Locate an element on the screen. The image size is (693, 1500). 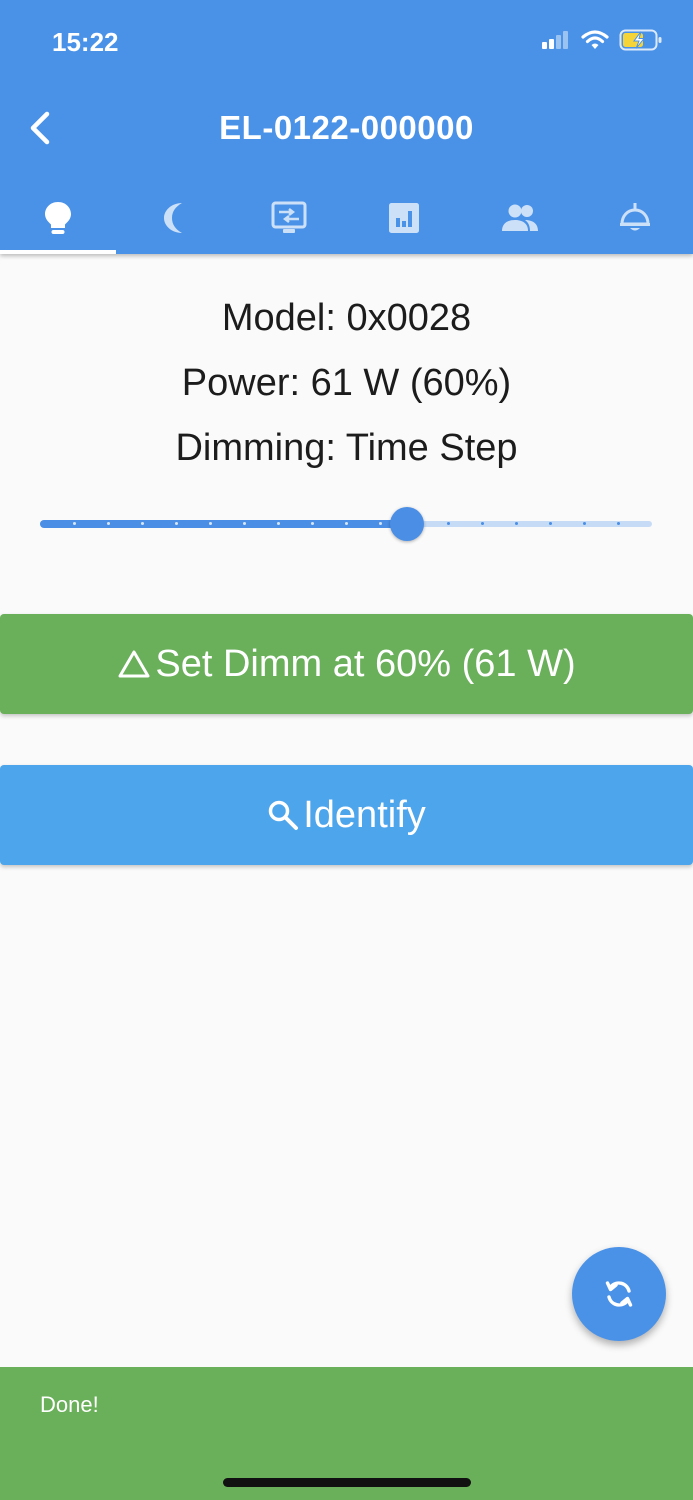
model-text: Model: 0x0028 is located at coordinates (346, 318).